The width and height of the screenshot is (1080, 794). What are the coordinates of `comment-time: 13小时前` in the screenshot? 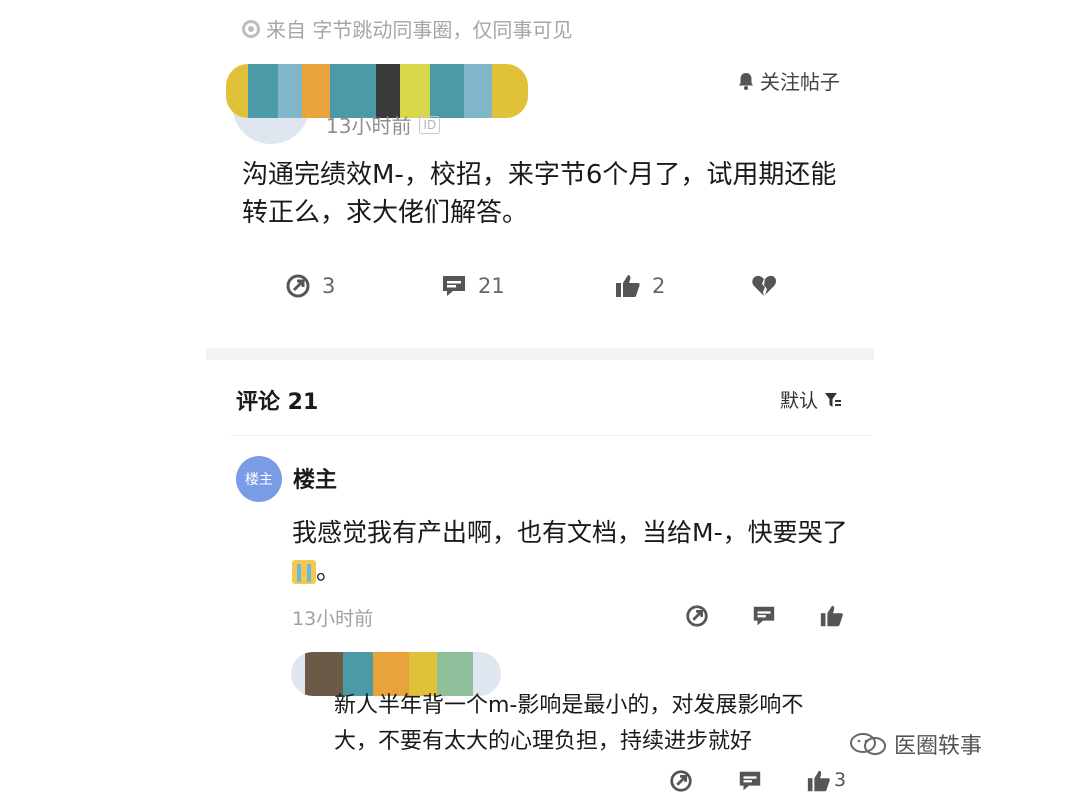 It's located at (333, 619).